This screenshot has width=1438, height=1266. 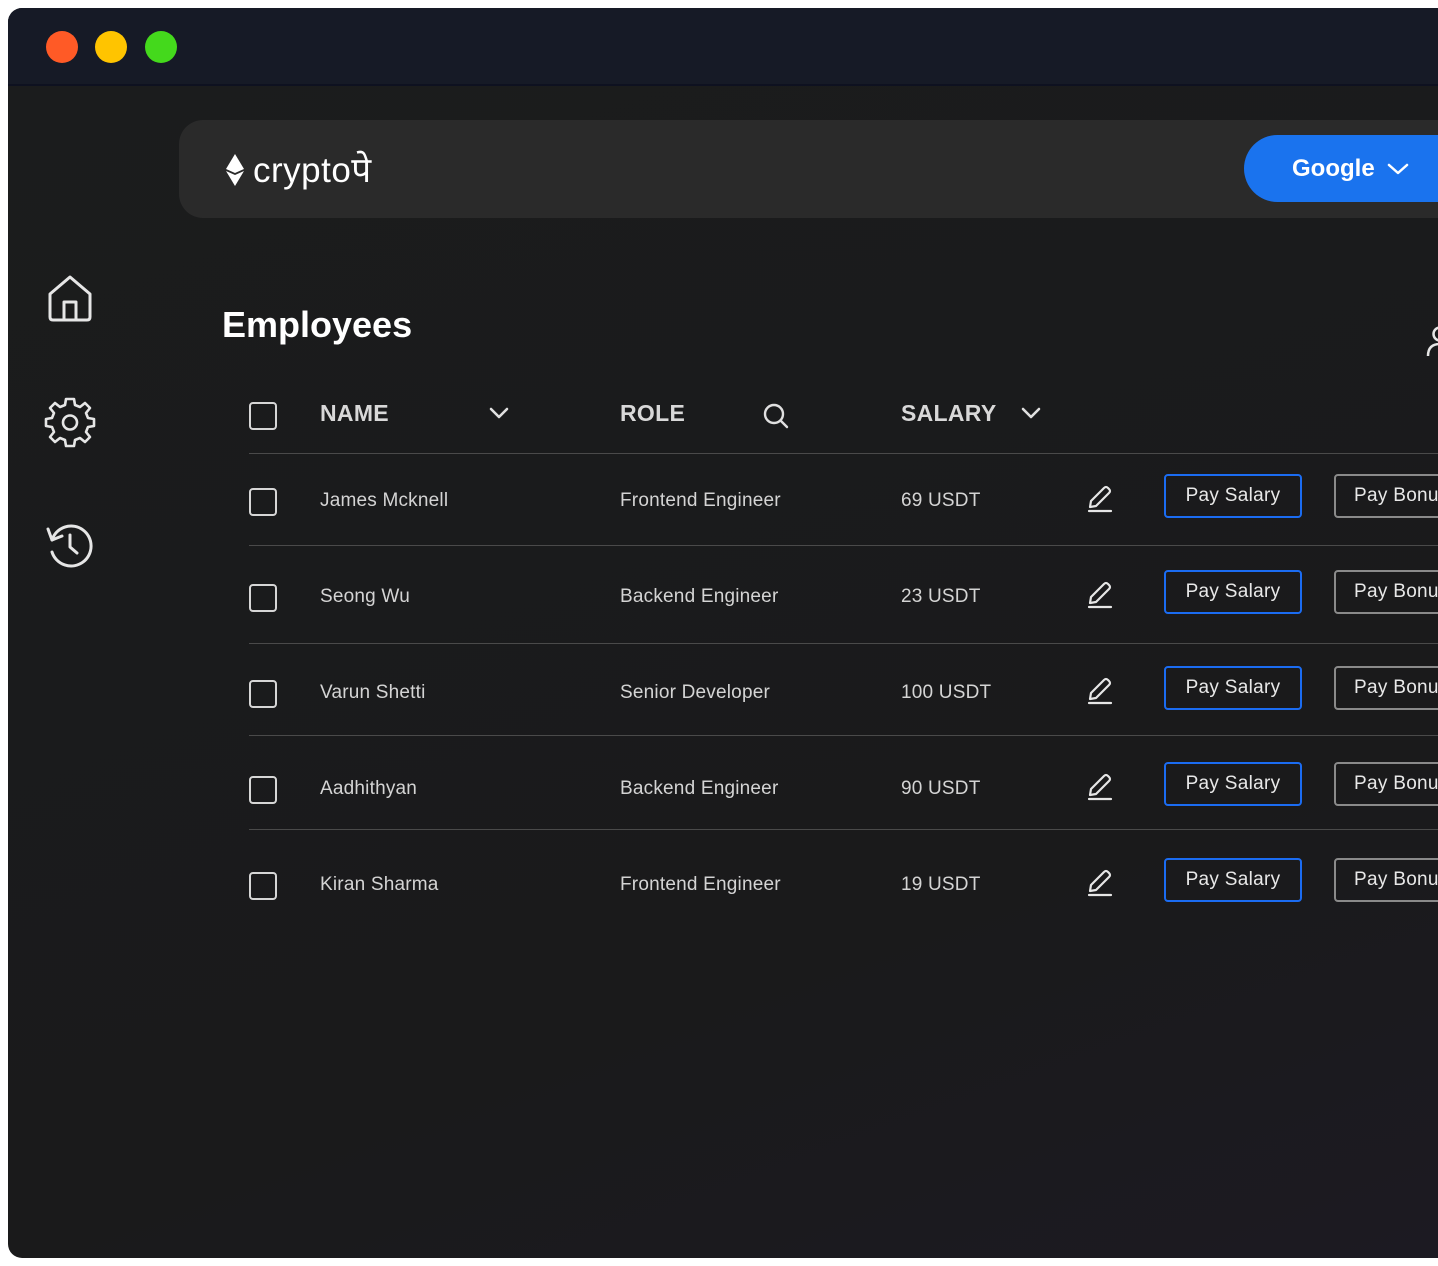 I want to click on employee-salary: 69 USDT, so click(x=941, y=500).